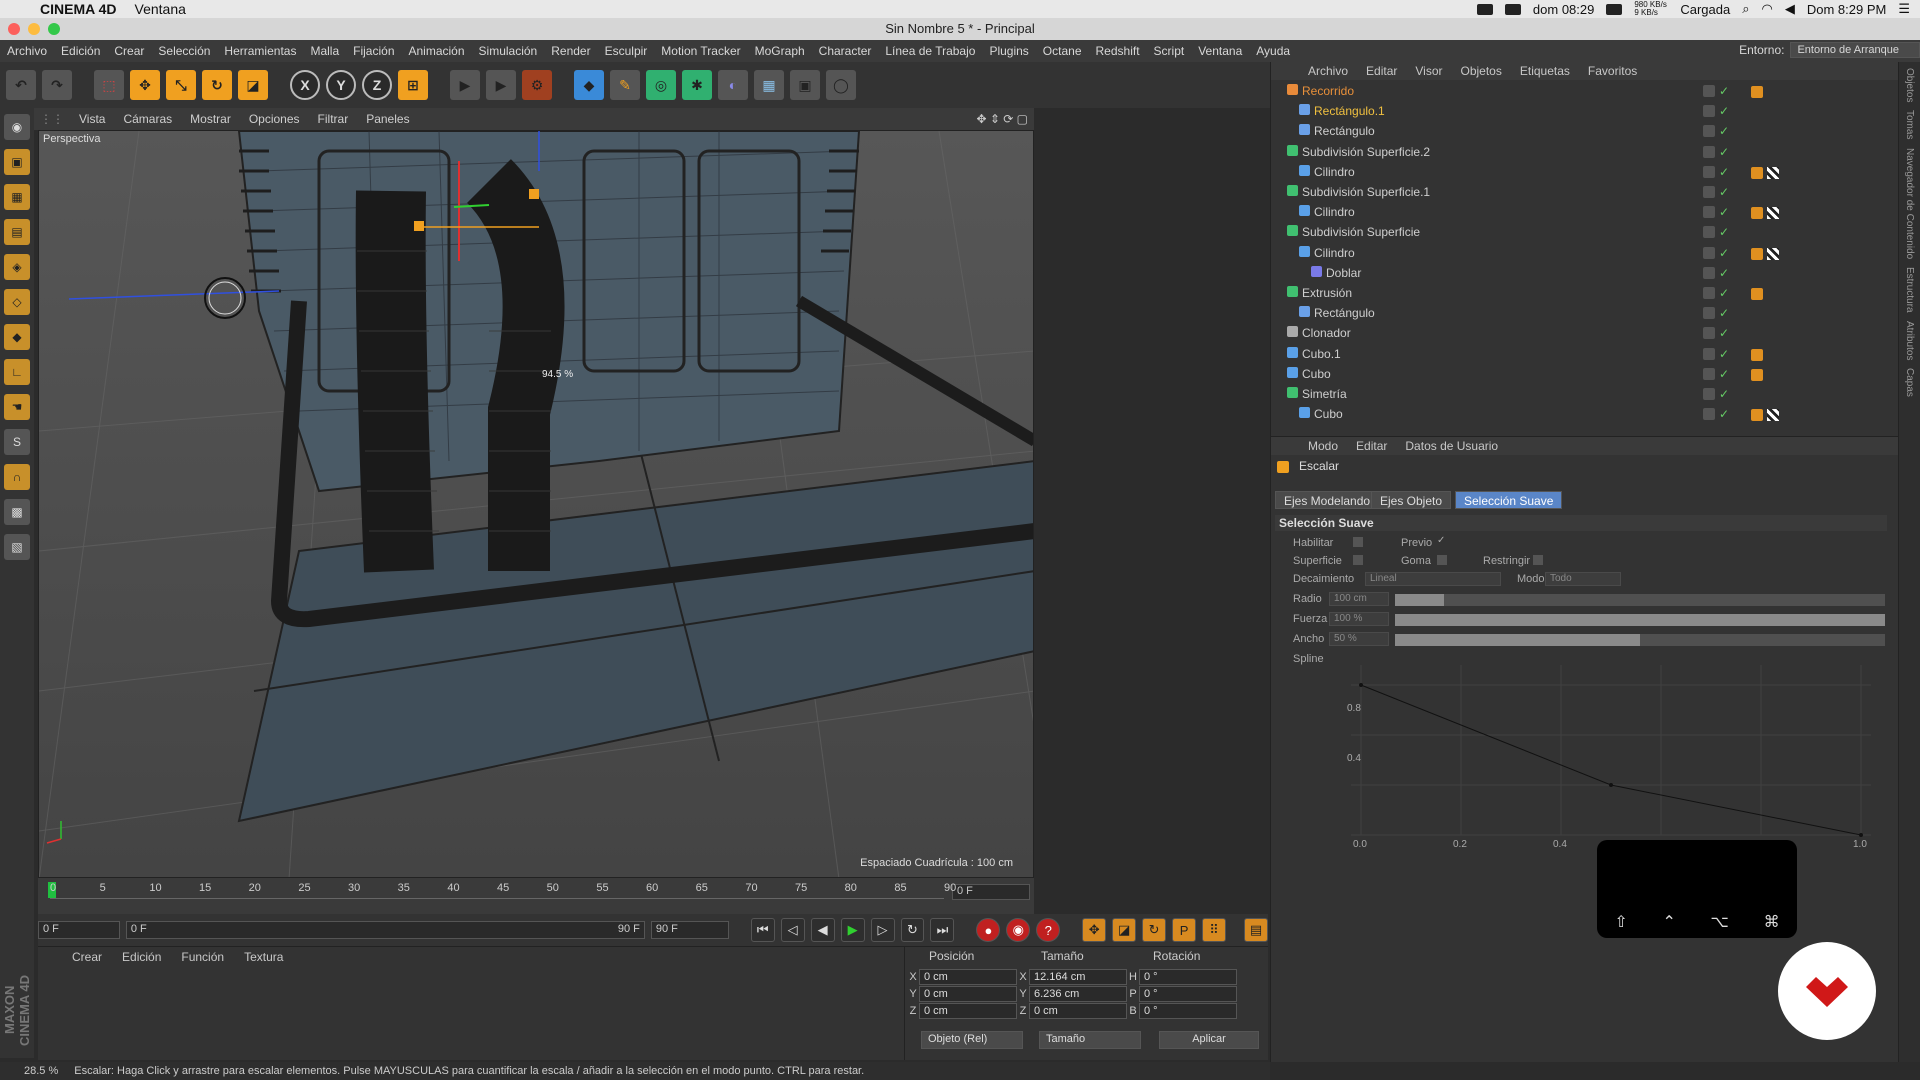 This screenshot has height=1080, width=1920. I want to click on goma-checkbox, so click(1442, 560).